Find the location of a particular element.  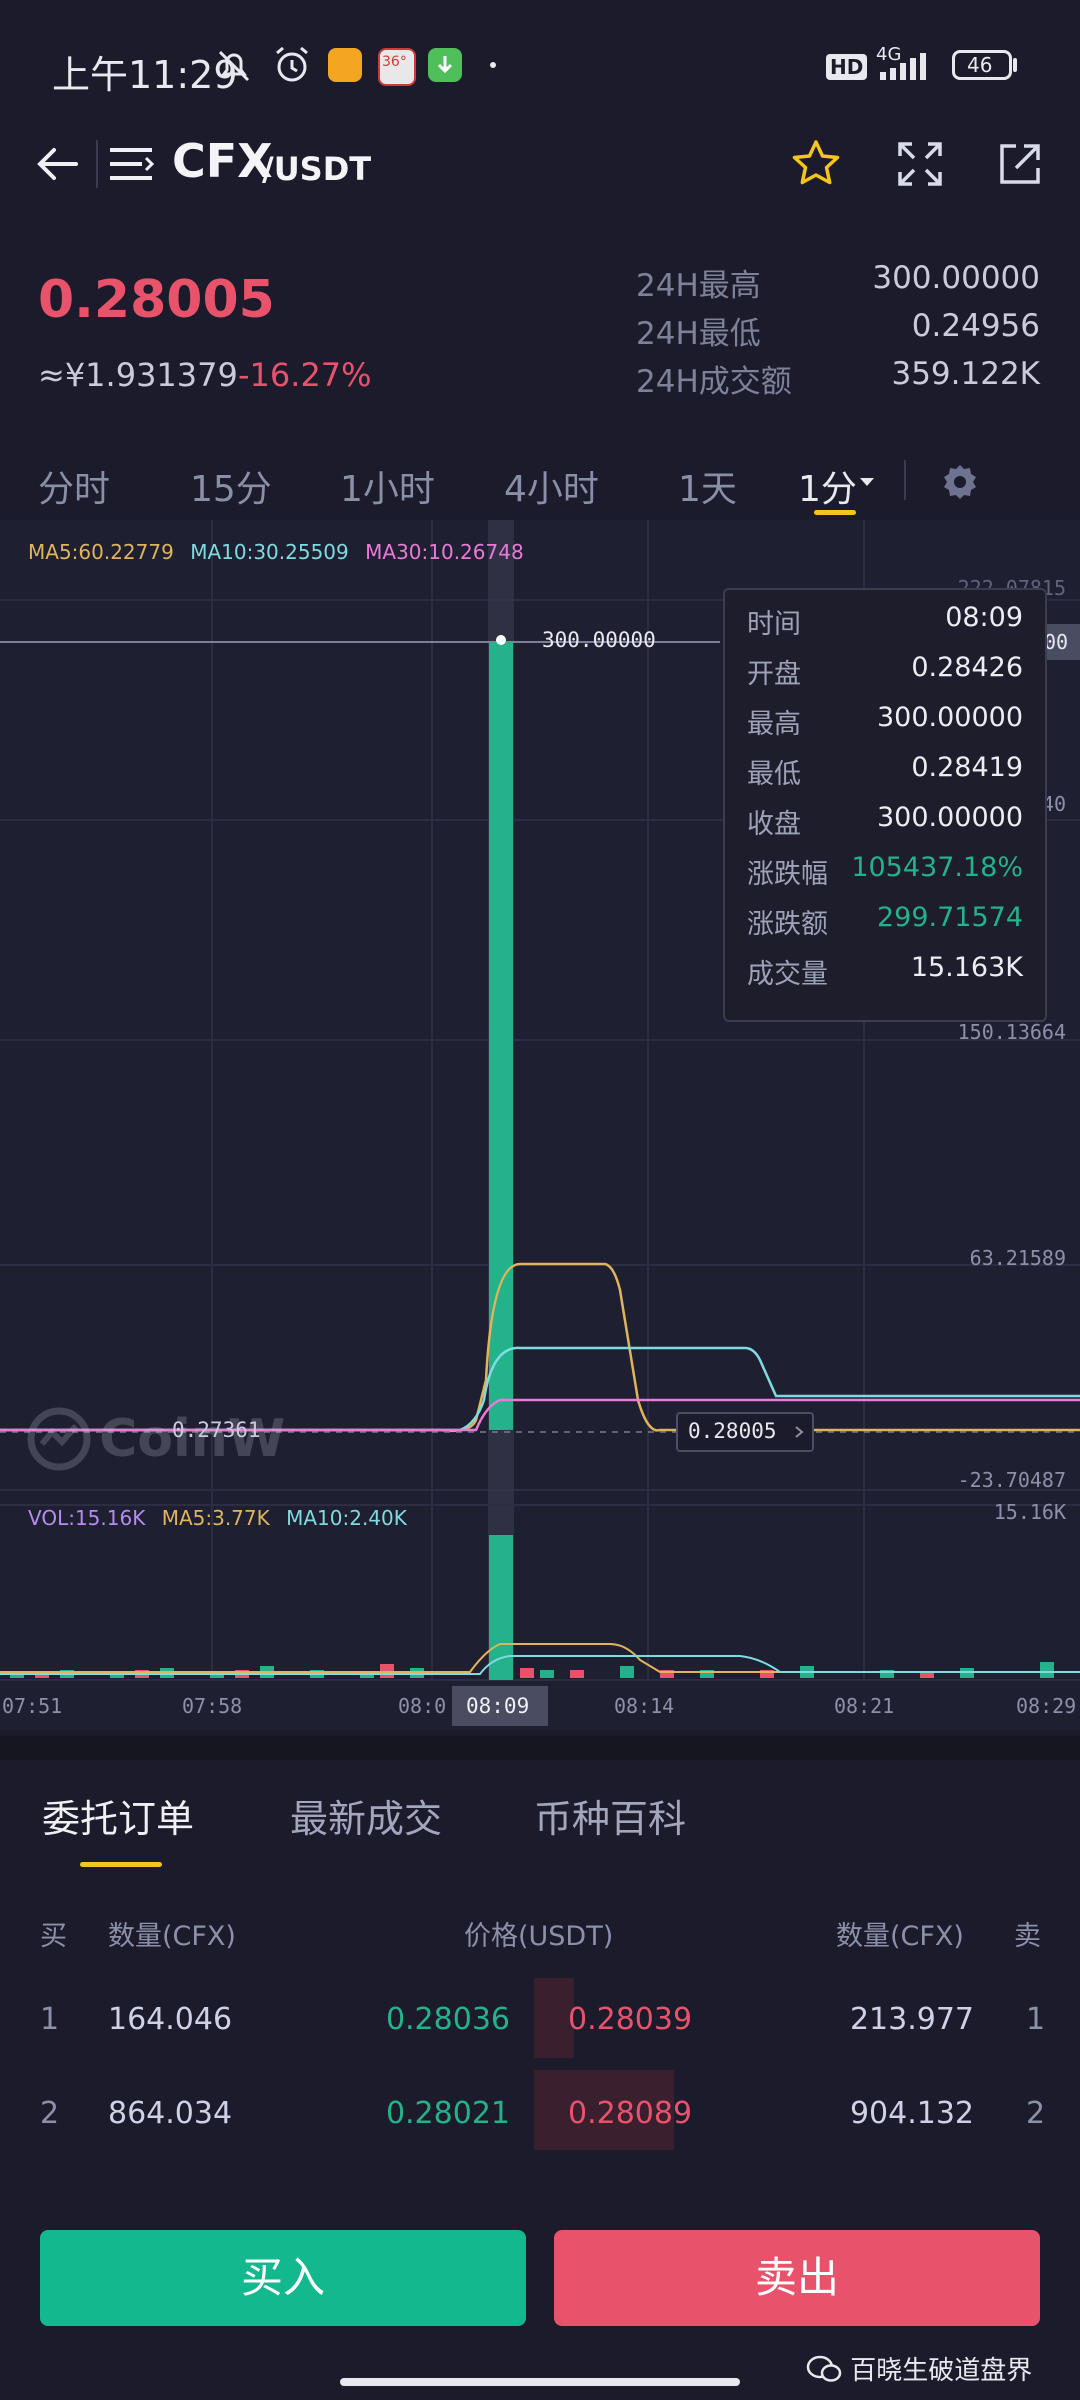

tooltip-row-low: 最低 0.28419 is located at coordinates (885, 777).